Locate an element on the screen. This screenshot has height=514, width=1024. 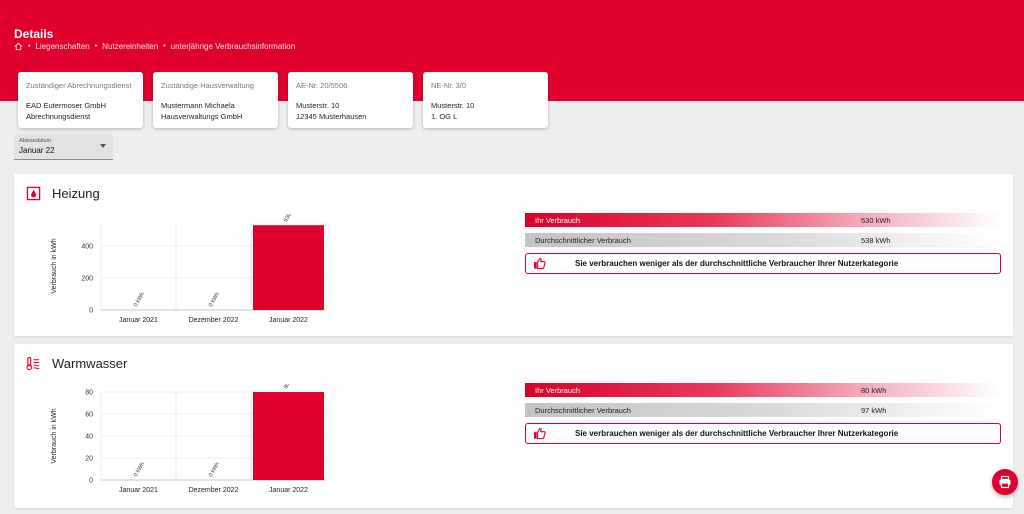
bar-value: 97 kWh is located at coordinates (874, 410).